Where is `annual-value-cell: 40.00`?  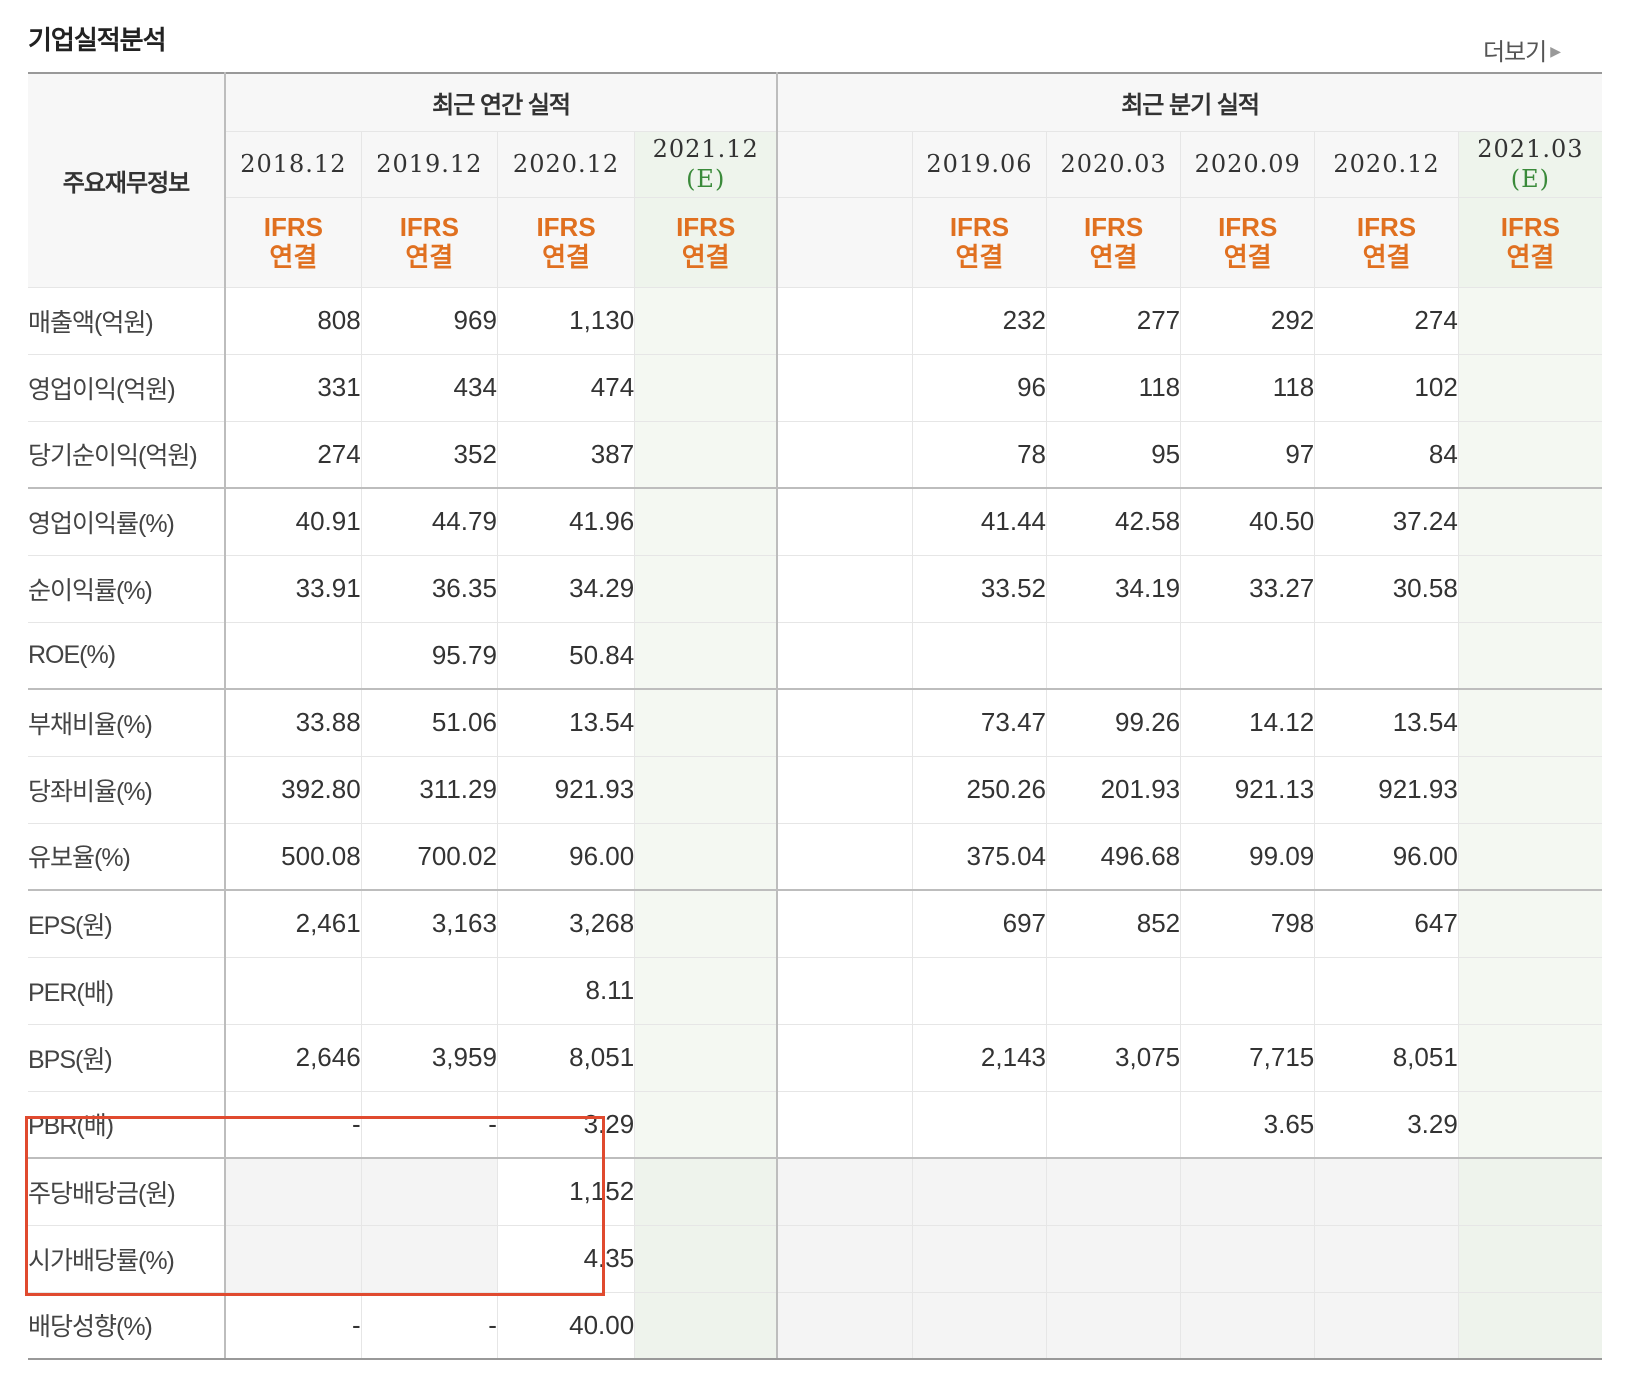 annual-value-cell: 40.00 is located at coordinates (566, 1326).